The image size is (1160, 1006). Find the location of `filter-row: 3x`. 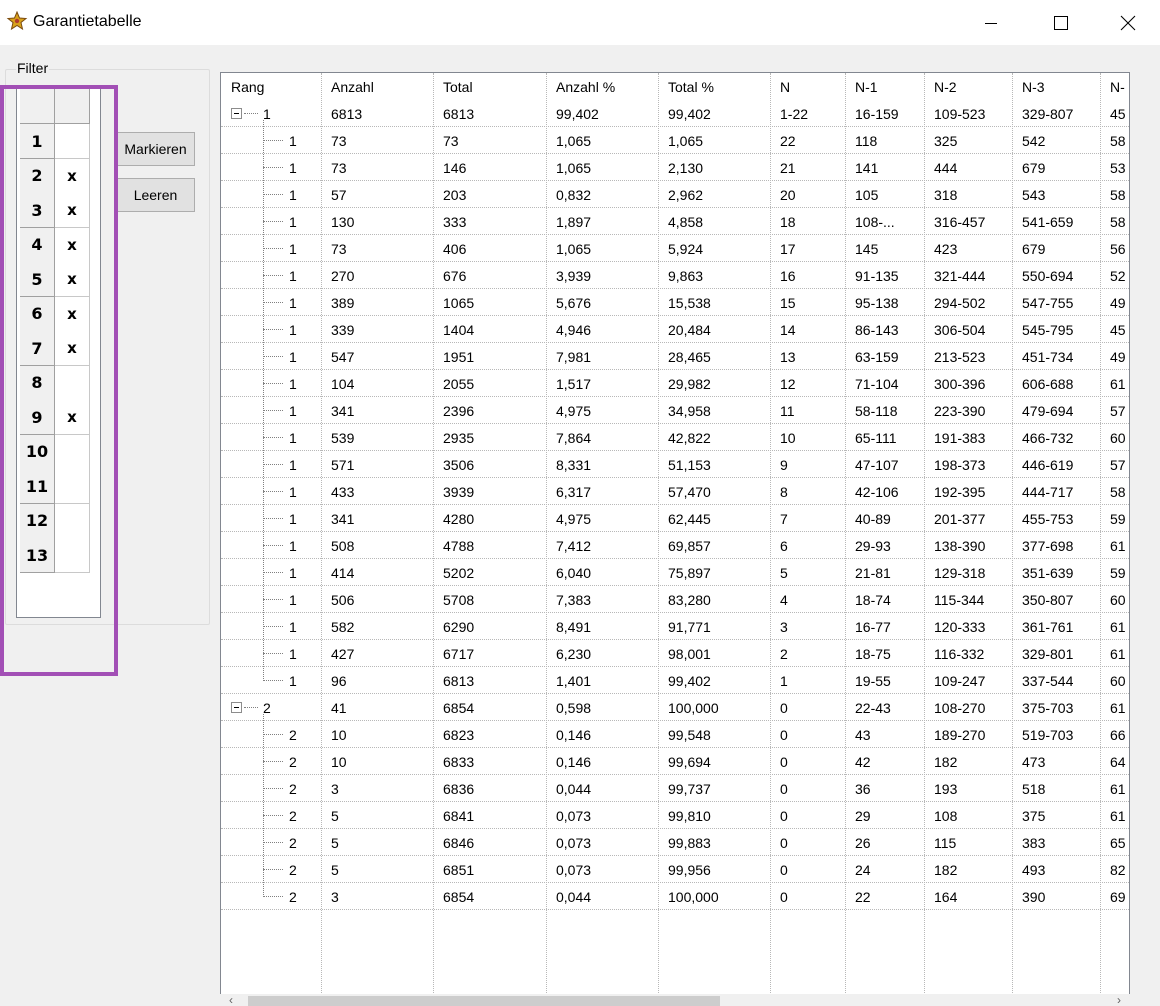

filter-row: 3x is located at coordinates (55, 210).